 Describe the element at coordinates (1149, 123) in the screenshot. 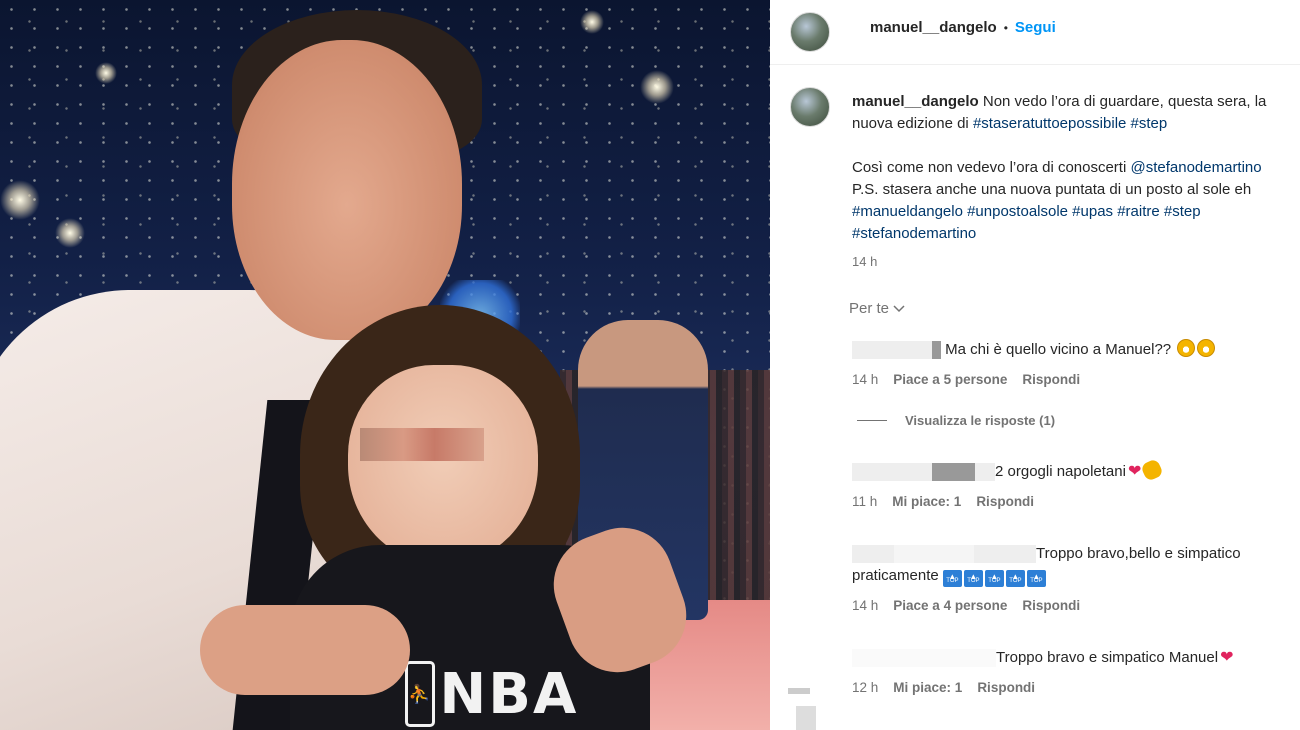

I see `hashtag-link: #step` at that location.